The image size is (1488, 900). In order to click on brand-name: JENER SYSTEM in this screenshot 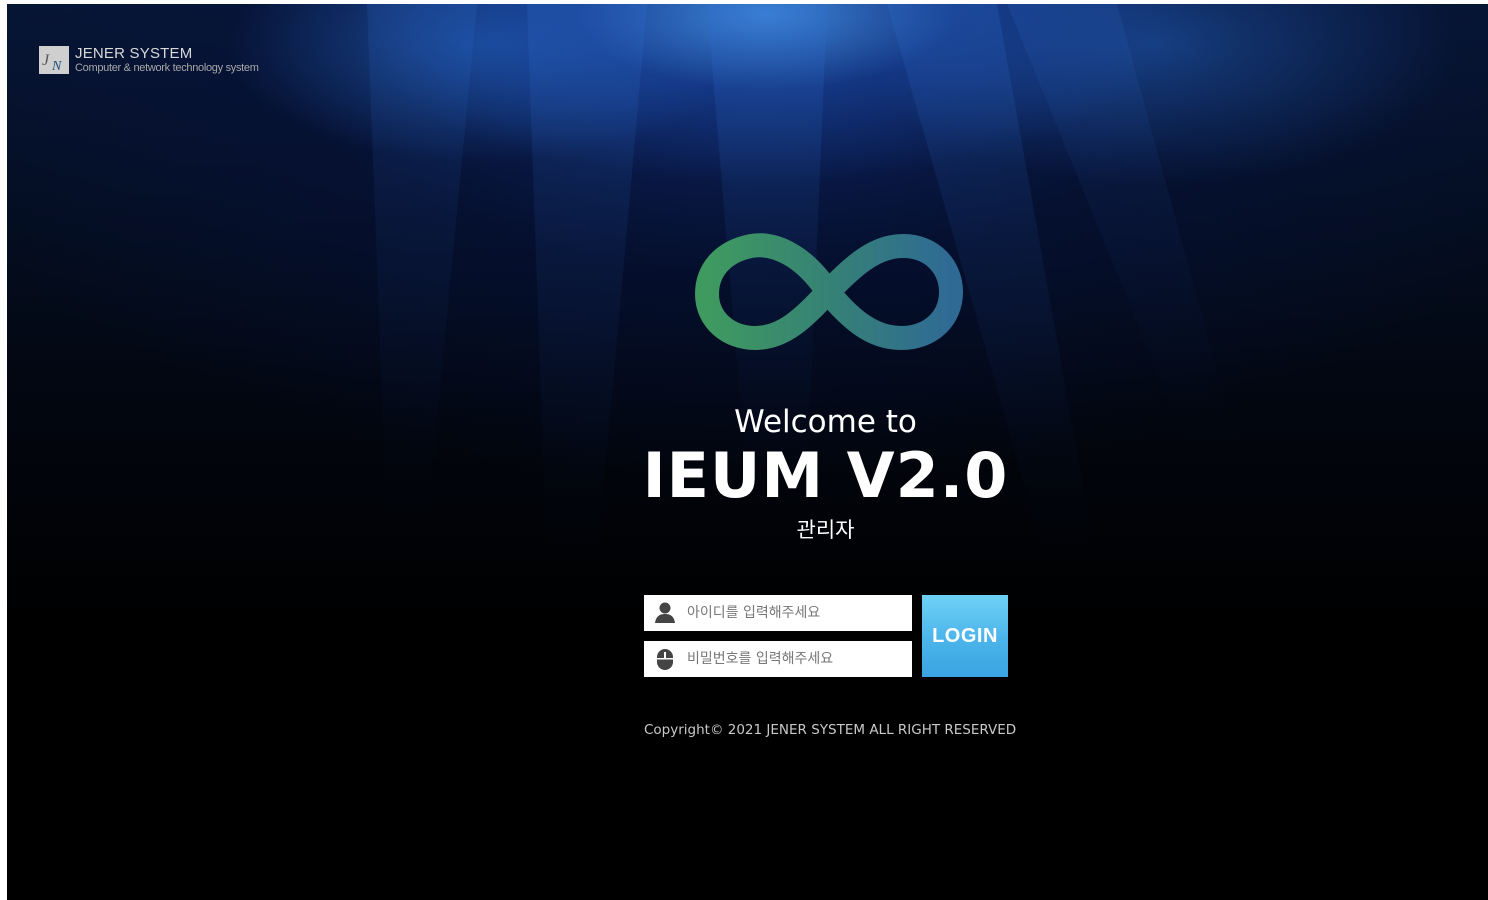, I will do `click(134, 53)`.